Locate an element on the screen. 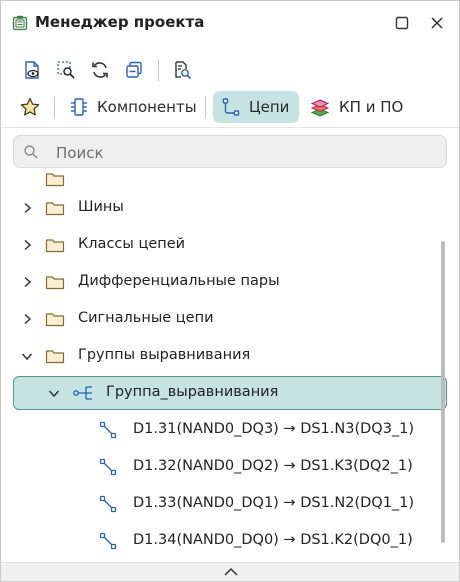  tree-item-label: D1.31(NAND0_DQ3) → DS1.N3(DQ3_1) is located at coordinates (274, 429).